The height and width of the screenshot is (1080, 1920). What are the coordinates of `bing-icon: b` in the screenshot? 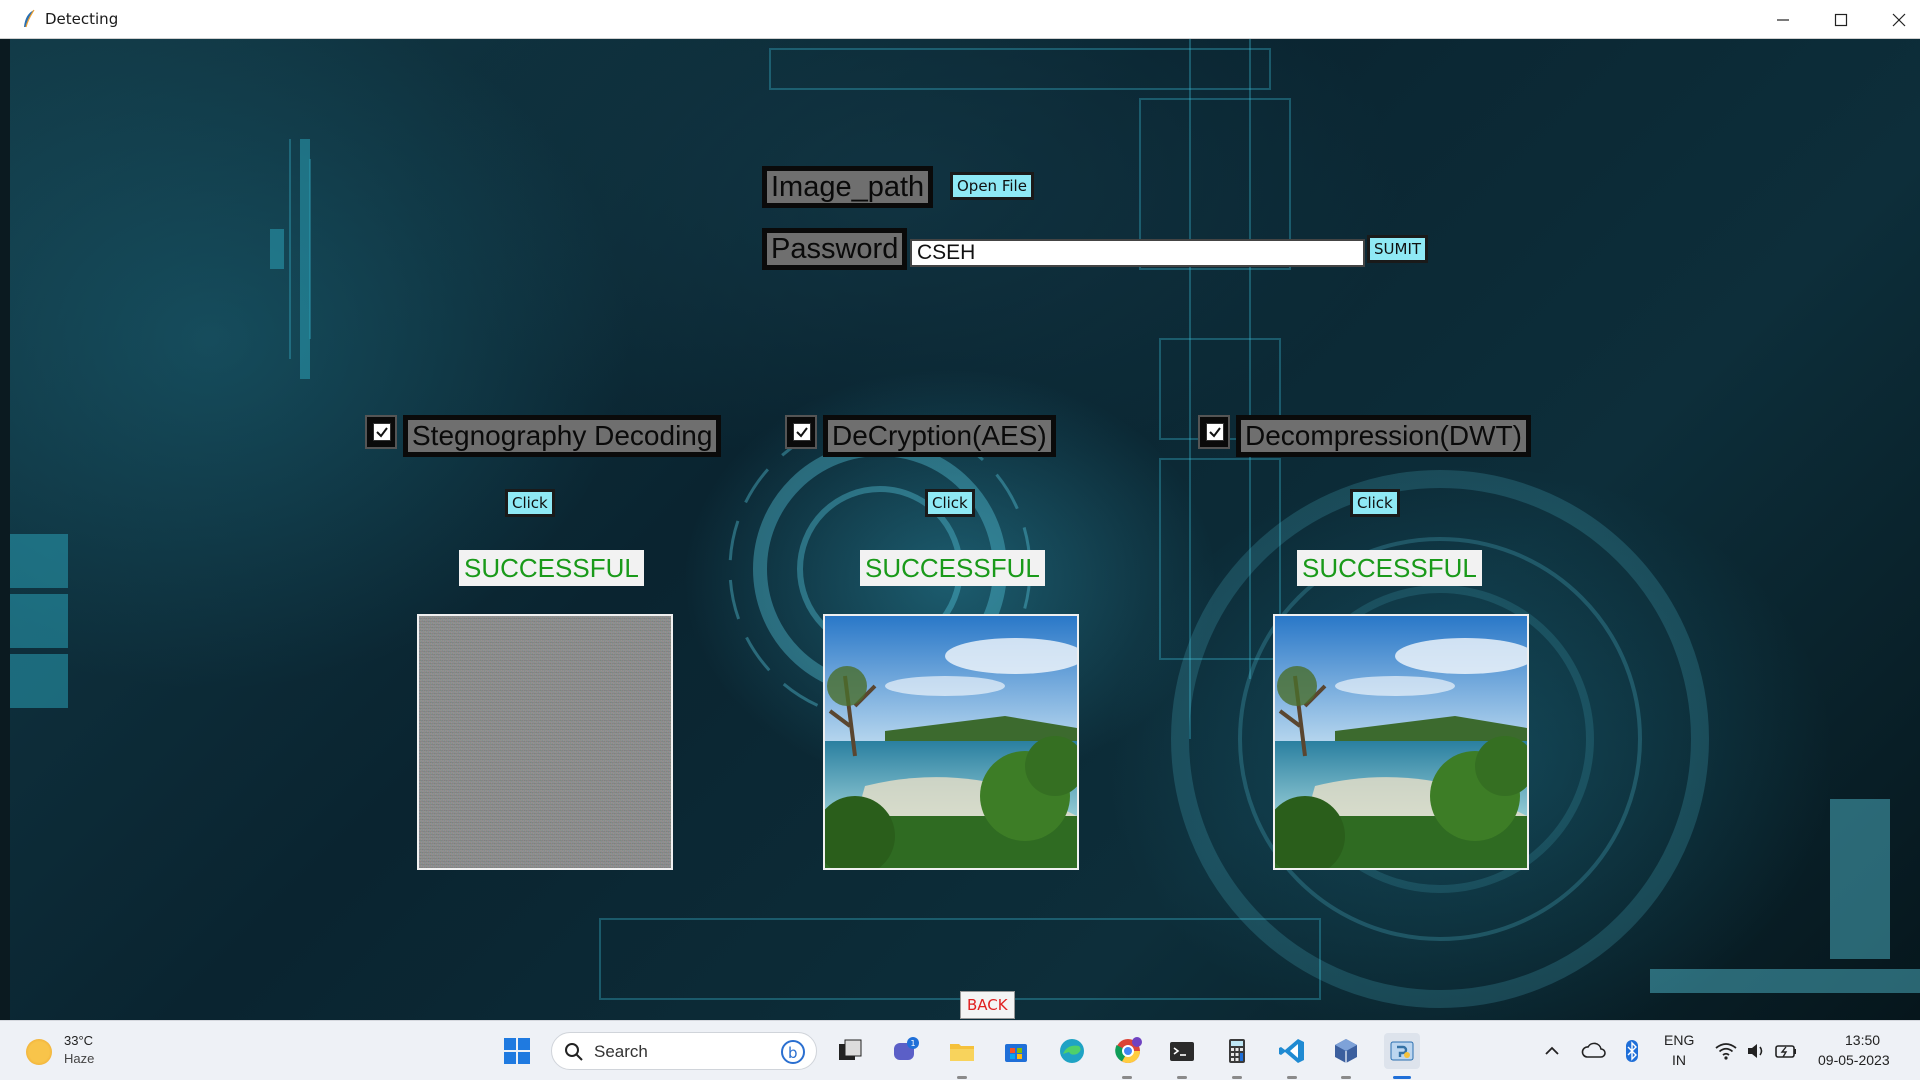 It's located at (793, 1052).